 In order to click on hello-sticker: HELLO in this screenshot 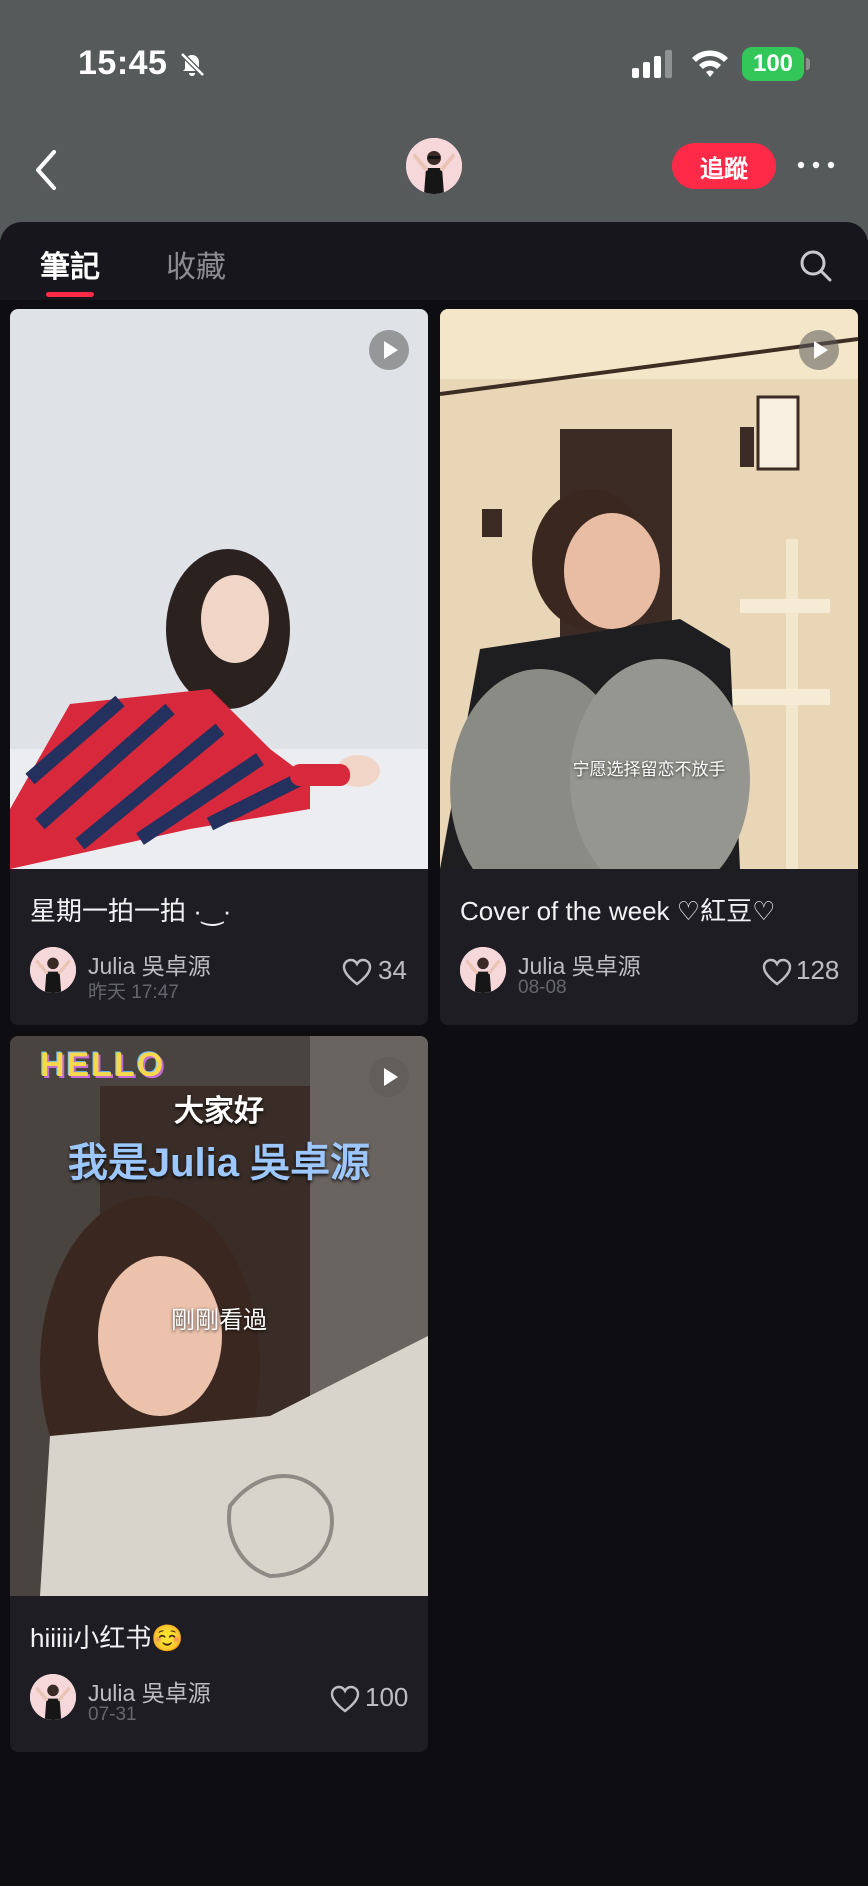, I will do `click(103, 1065)`.